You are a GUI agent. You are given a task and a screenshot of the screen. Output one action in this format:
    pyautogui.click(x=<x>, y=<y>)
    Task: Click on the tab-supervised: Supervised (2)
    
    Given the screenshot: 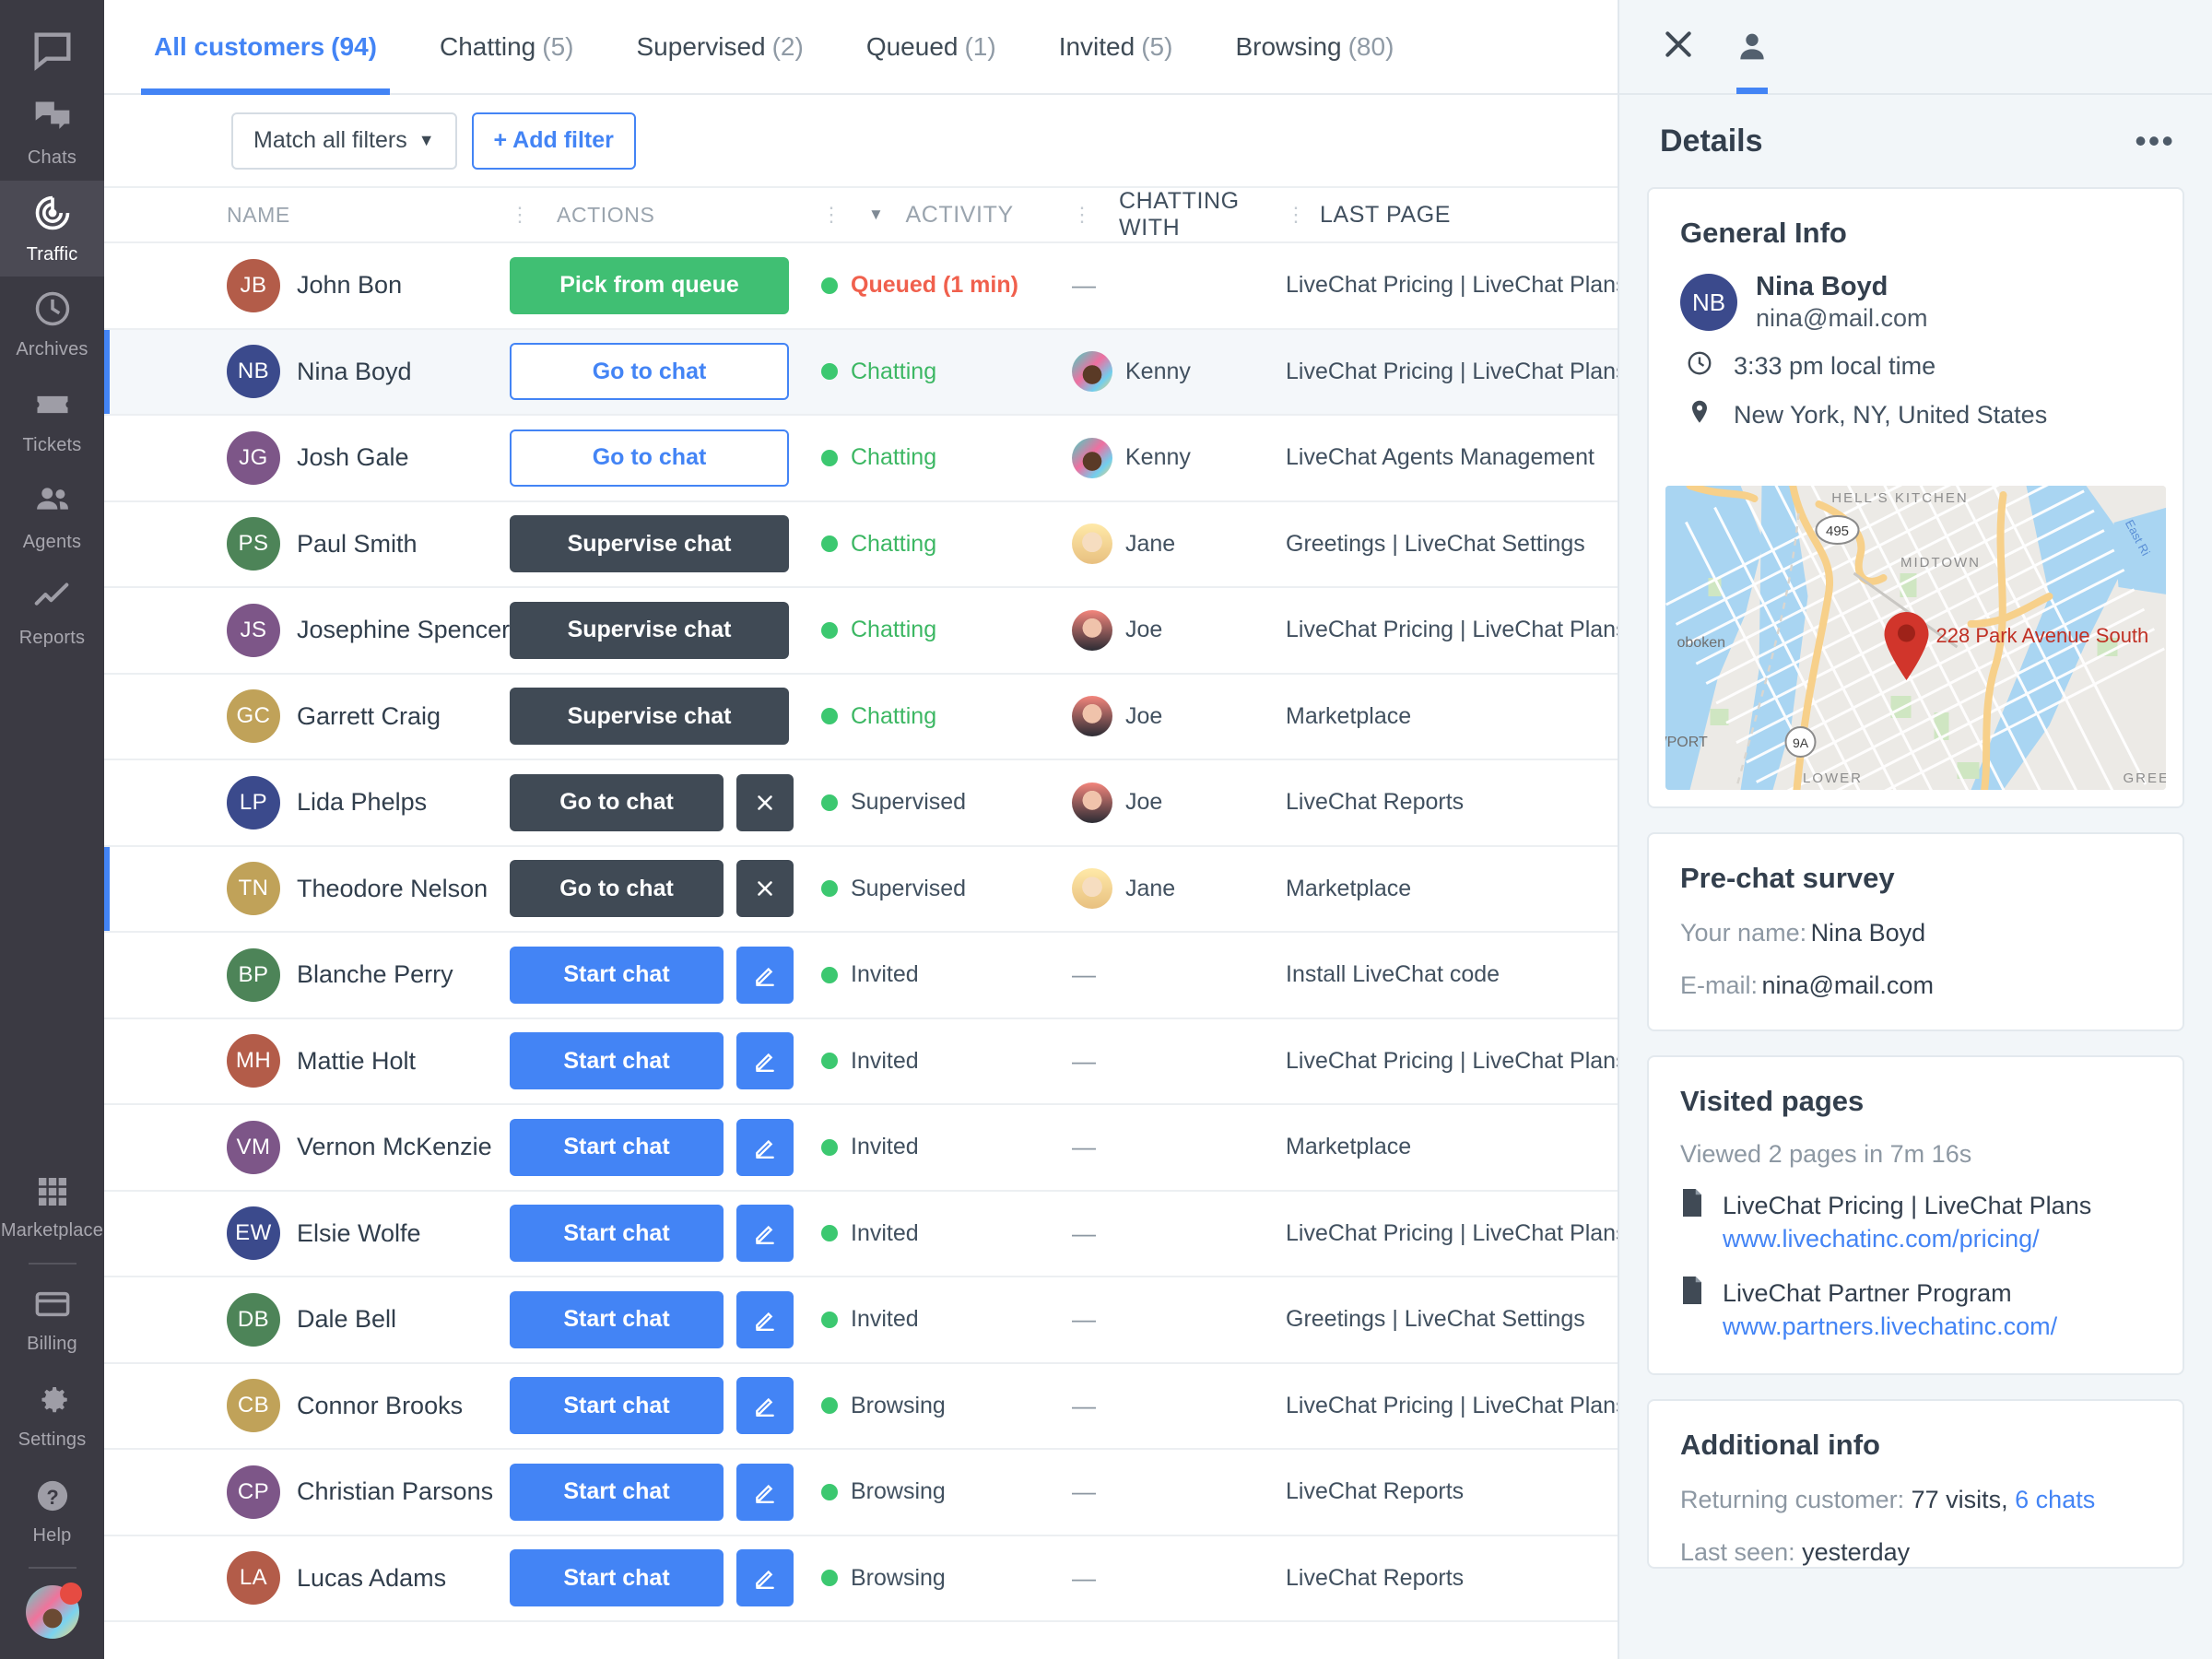 What is the action you would take?
    pyautogui.click(x=720, y=46)
    